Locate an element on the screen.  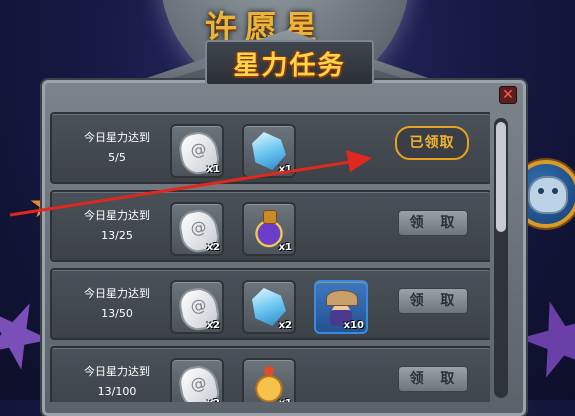
reward-quantity: x10 is located at coordinates (353, 325).